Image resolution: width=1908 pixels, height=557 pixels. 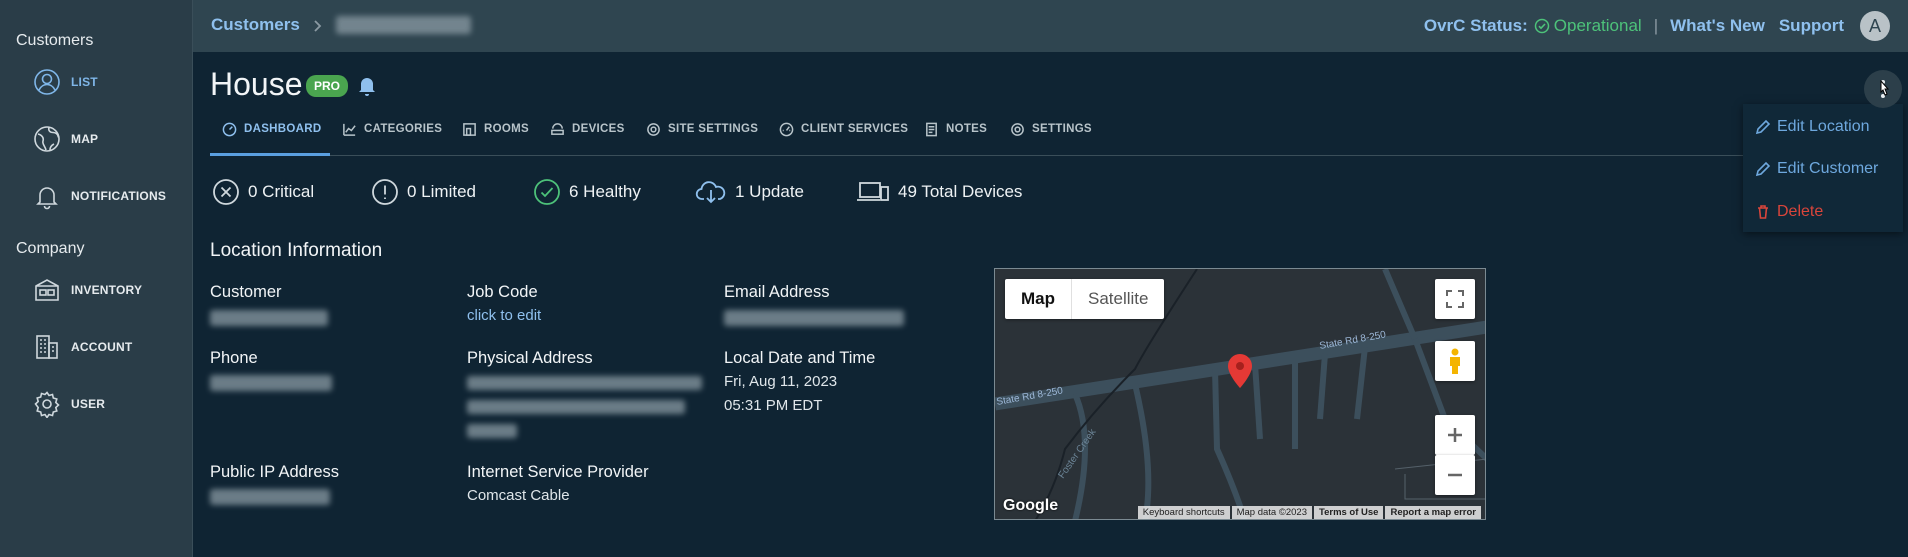 I want to click on stat-critical-text: 0 Critical, so click(x=281, y=191).